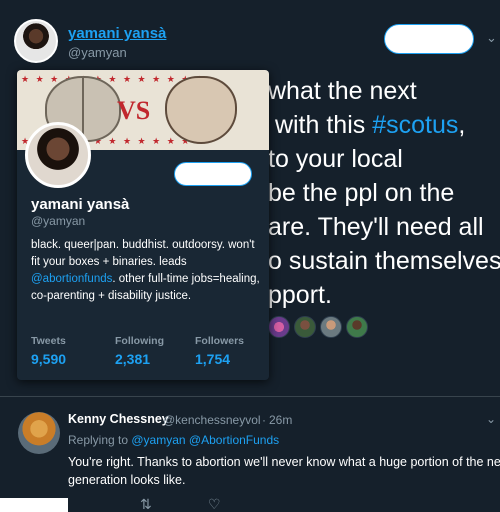 This screenshot has height=512, width=500. I want to click on banner-vs-text: VS, so click(134, 110).